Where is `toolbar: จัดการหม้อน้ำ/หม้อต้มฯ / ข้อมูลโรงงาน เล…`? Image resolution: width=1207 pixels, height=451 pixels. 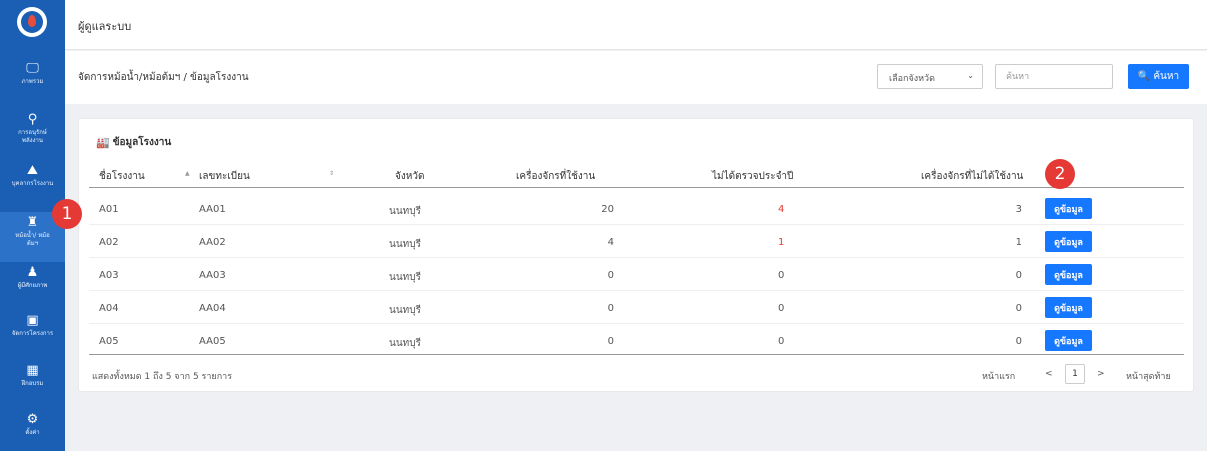
toolbar: จัดการหม้อน้ำ/หม้อต้มฯ / ข้อมูลโรงงาน เล… is located at coordinates (636, 77).